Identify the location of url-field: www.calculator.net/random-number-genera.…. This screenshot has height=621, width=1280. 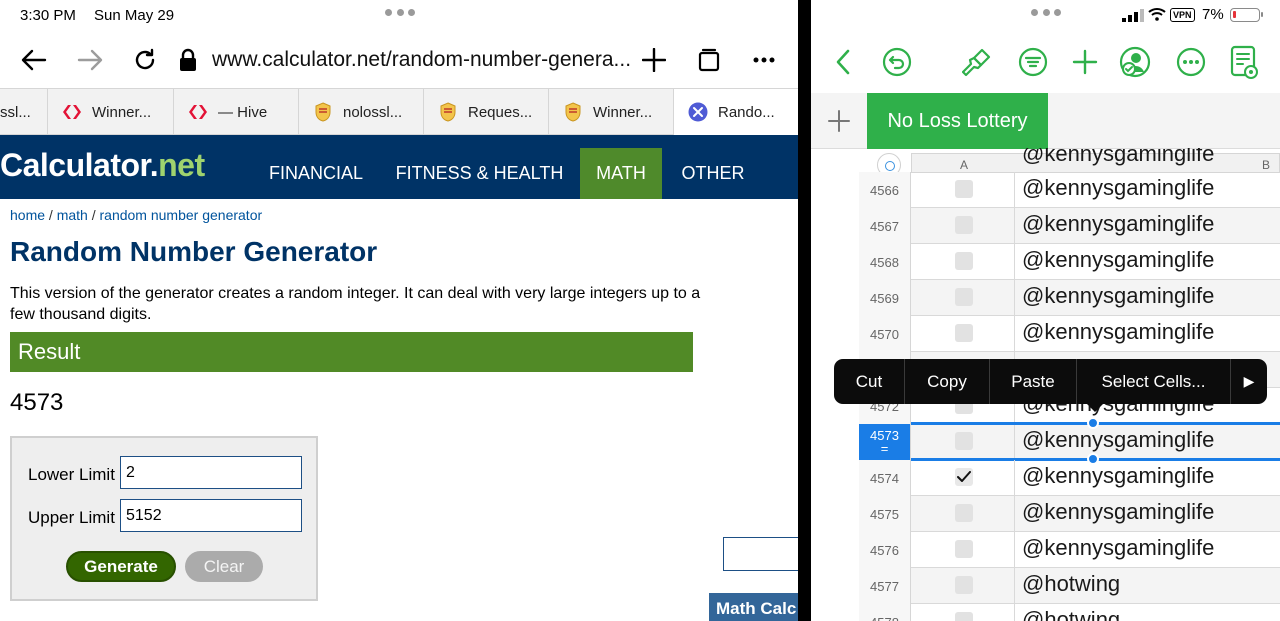
(421, 60).